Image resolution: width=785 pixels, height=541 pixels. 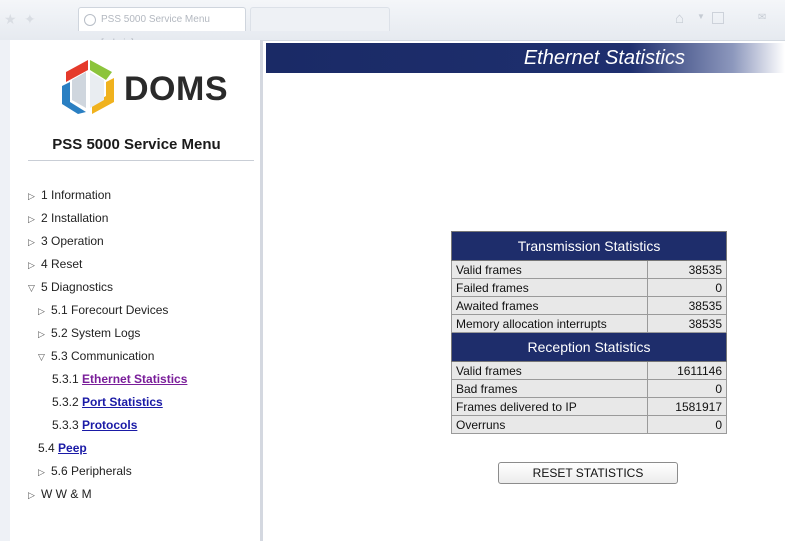 I want to click on page-title: Ethernet Statistics, so click(x=604, y=58).